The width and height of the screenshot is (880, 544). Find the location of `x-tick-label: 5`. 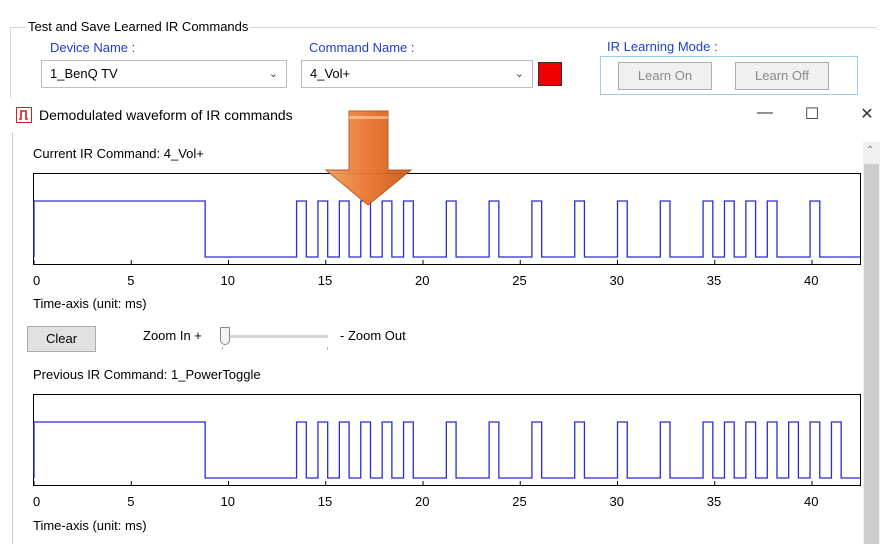

x-tick-label: 5 is located at coordinates (131, 501).